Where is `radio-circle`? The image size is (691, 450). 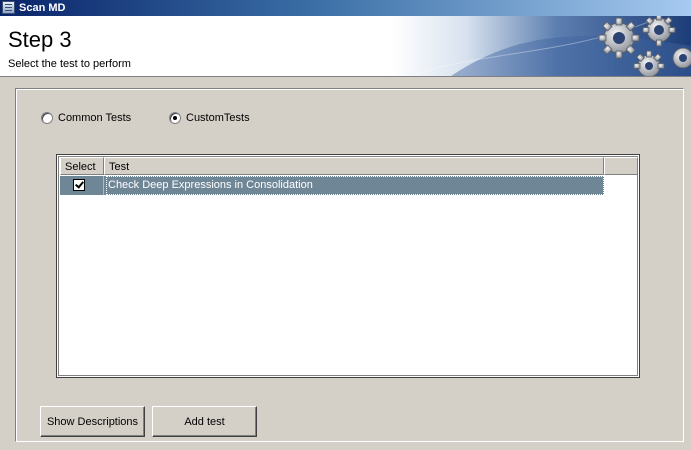
radio-circle is located at coordinates (47, 118).